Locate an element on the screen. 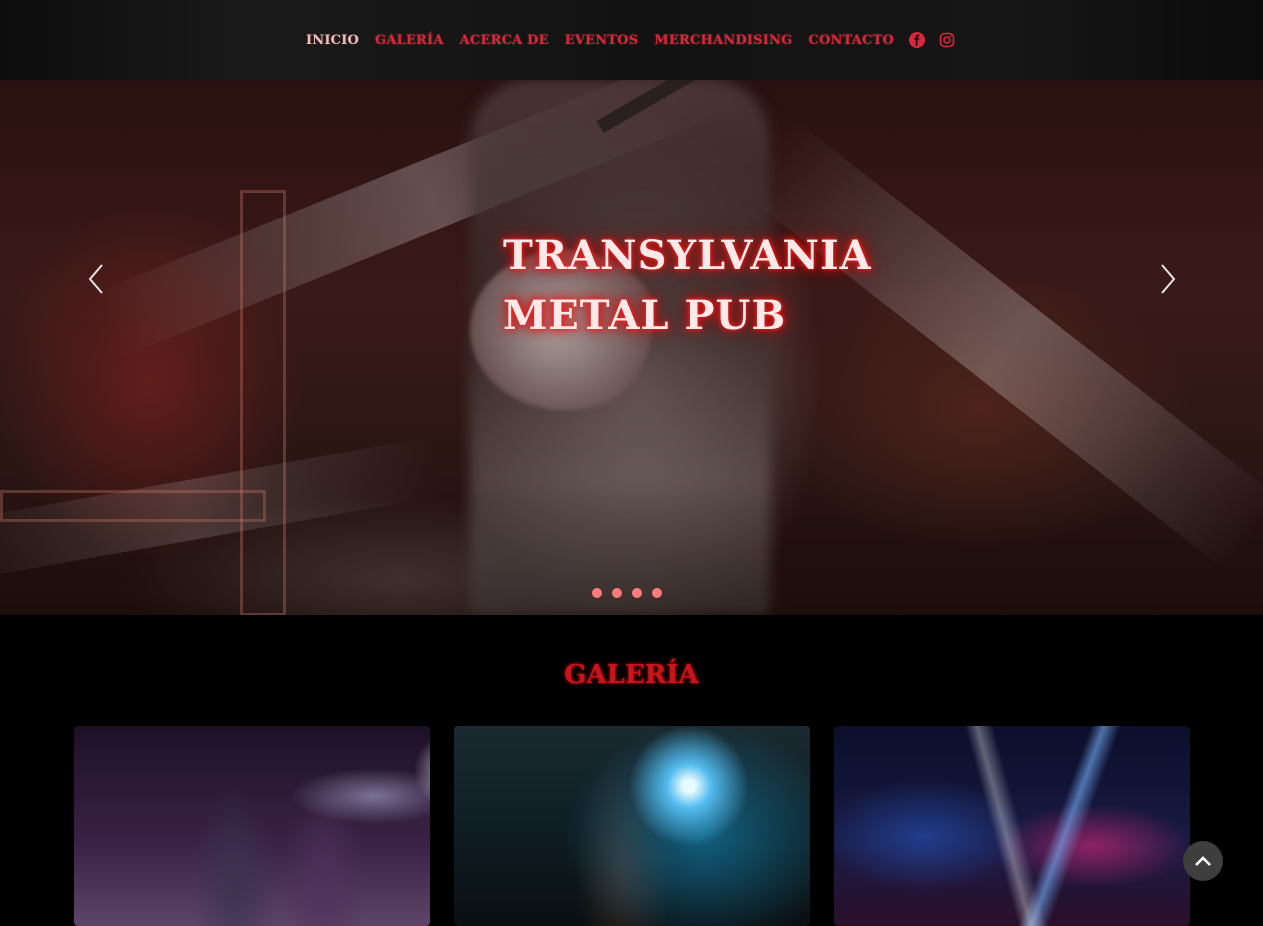 The width and height of the screenshot is (1263, 926). nav-link-merchandising: MERCHANDISING is located at coordinates (723, 40).